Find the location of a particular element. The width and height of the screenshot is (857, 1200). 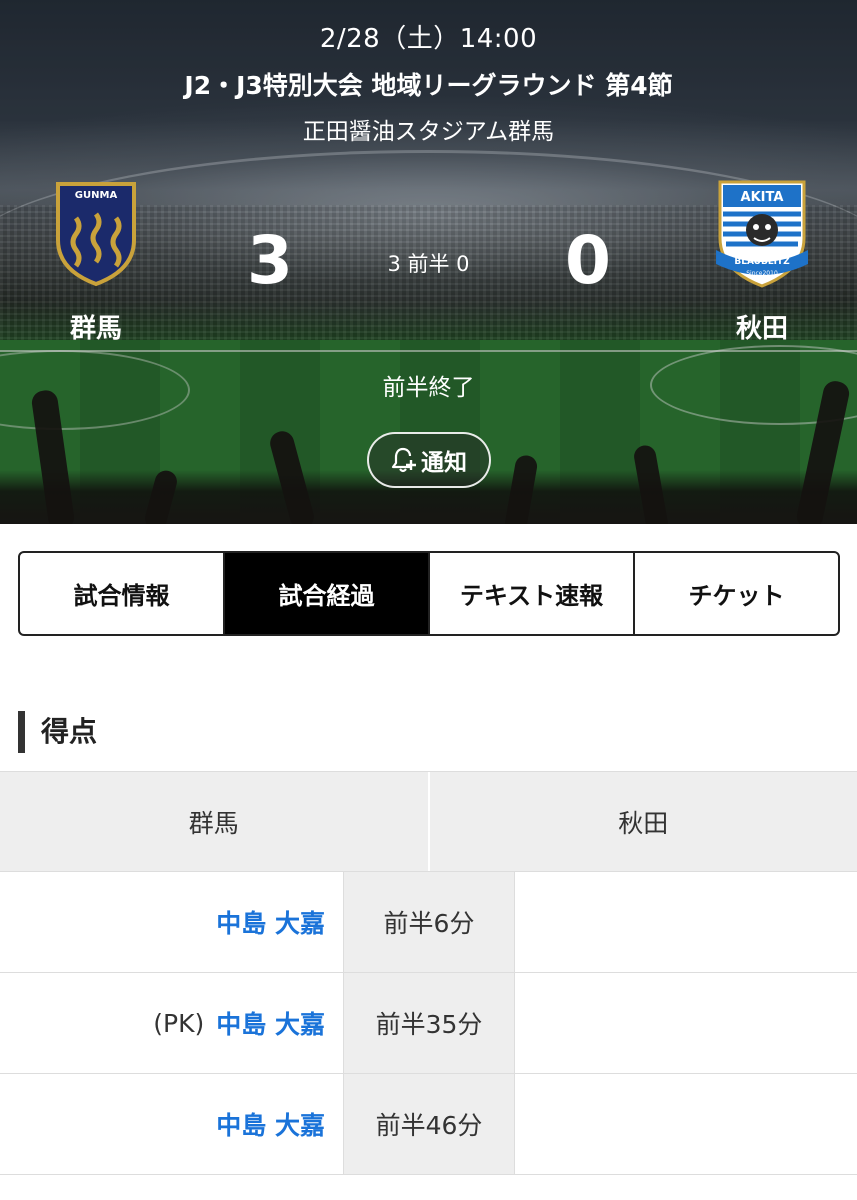

tab-tickets: チケット is located at coordinates (736, 593).